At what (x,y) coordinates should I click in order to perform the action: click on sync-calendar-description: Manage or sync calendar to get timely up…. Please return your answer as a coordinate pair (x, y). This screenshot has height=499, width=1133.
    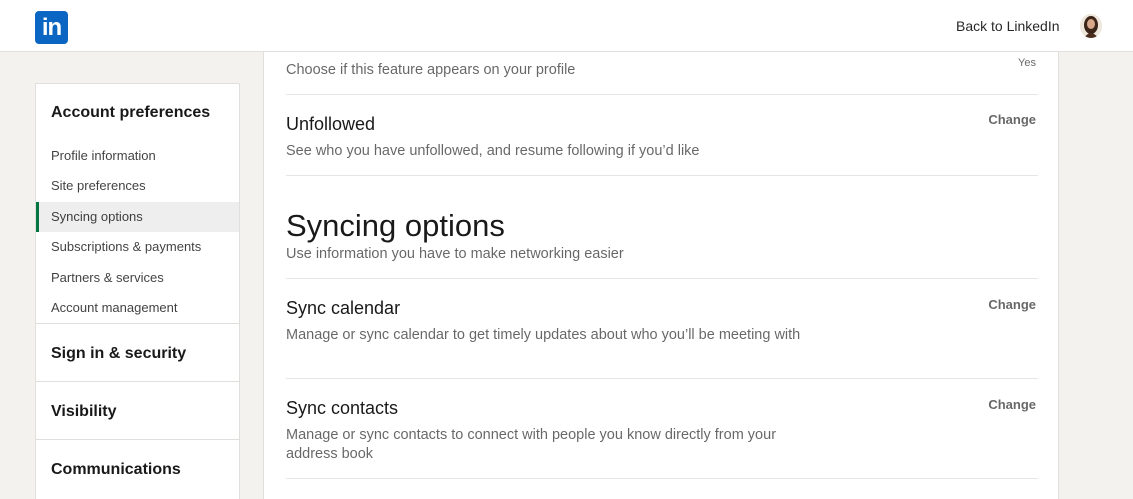
    Looking at the image, I should click on (543, 335).